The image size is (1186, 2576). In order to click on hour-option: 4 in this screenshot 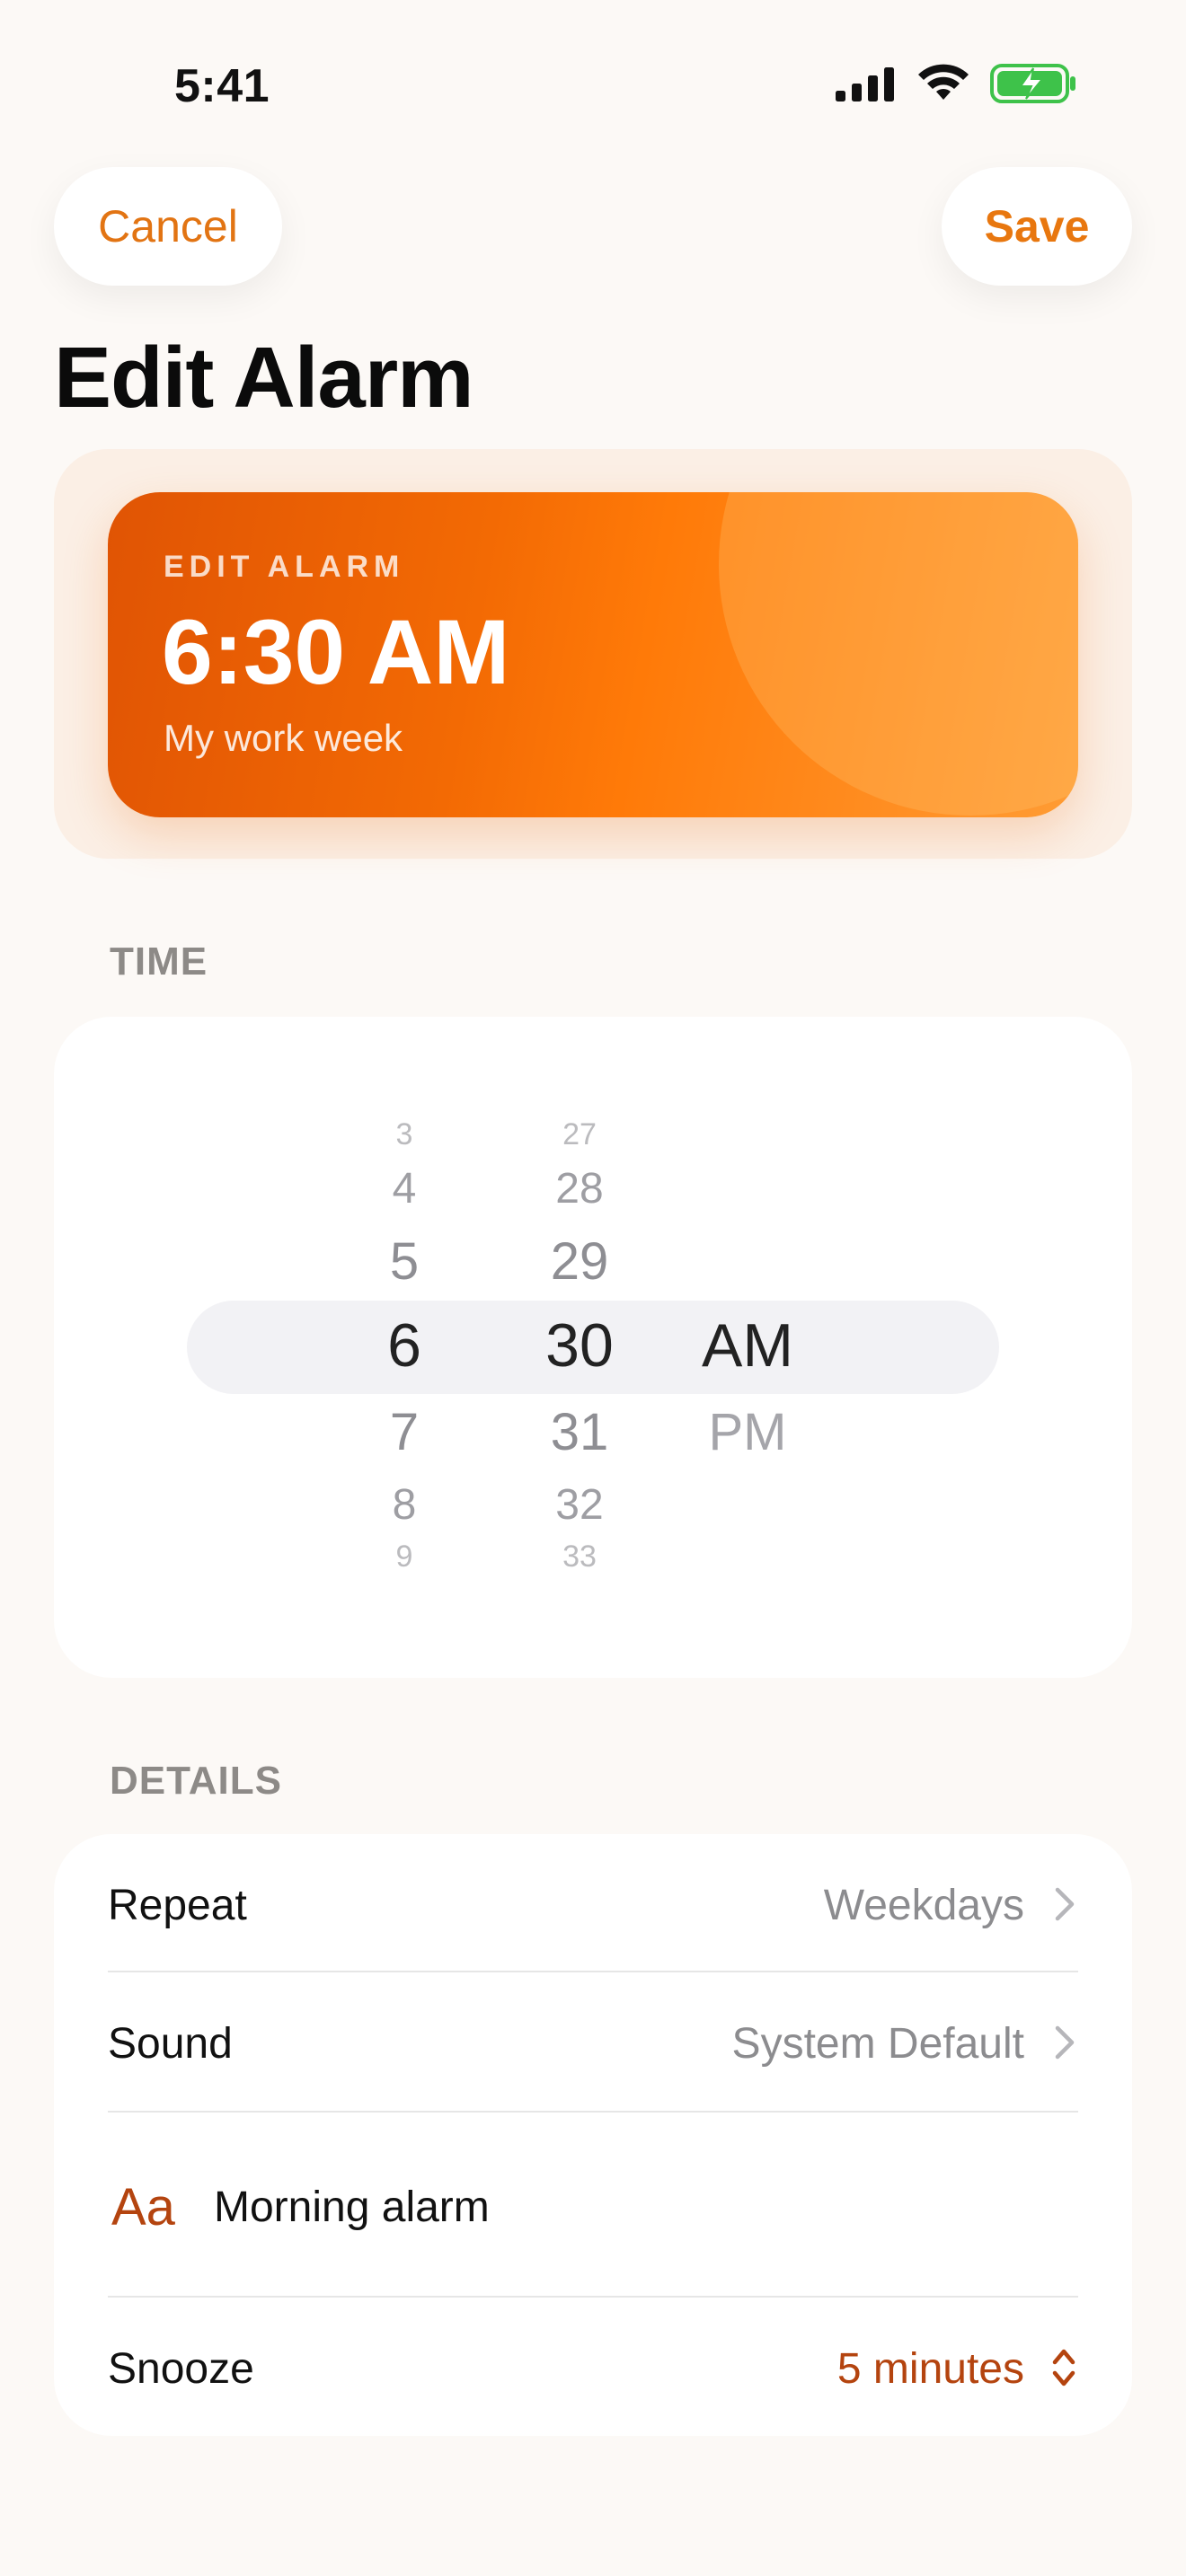, I will do `click(404, 1189)`.